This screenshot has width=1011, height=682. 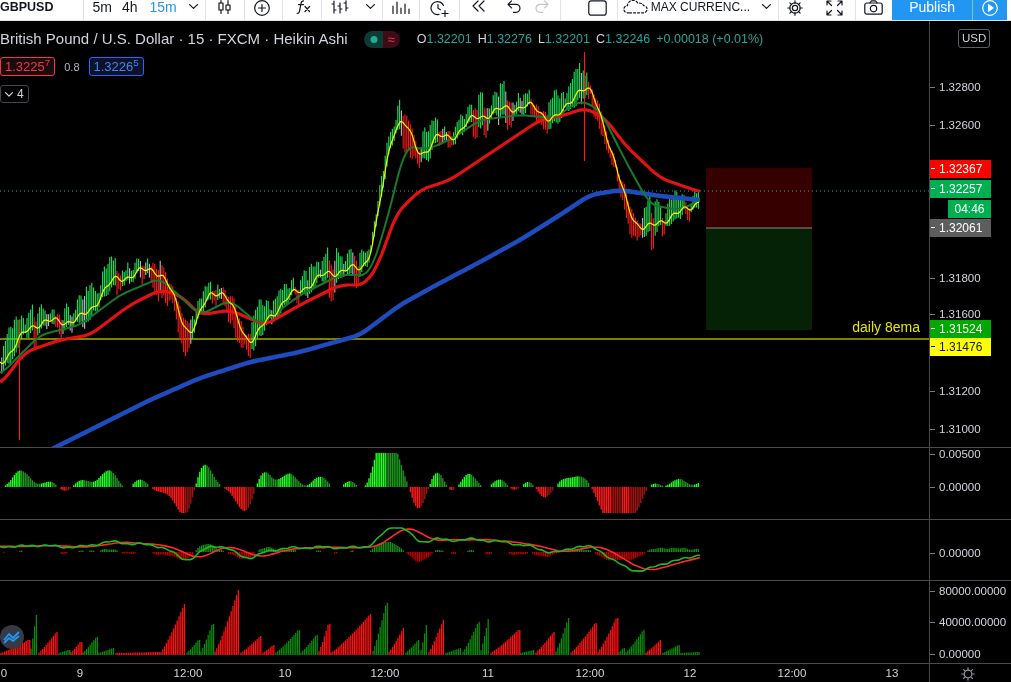 I want to click on time-scale-label: 0, so click(x=4, y=673).